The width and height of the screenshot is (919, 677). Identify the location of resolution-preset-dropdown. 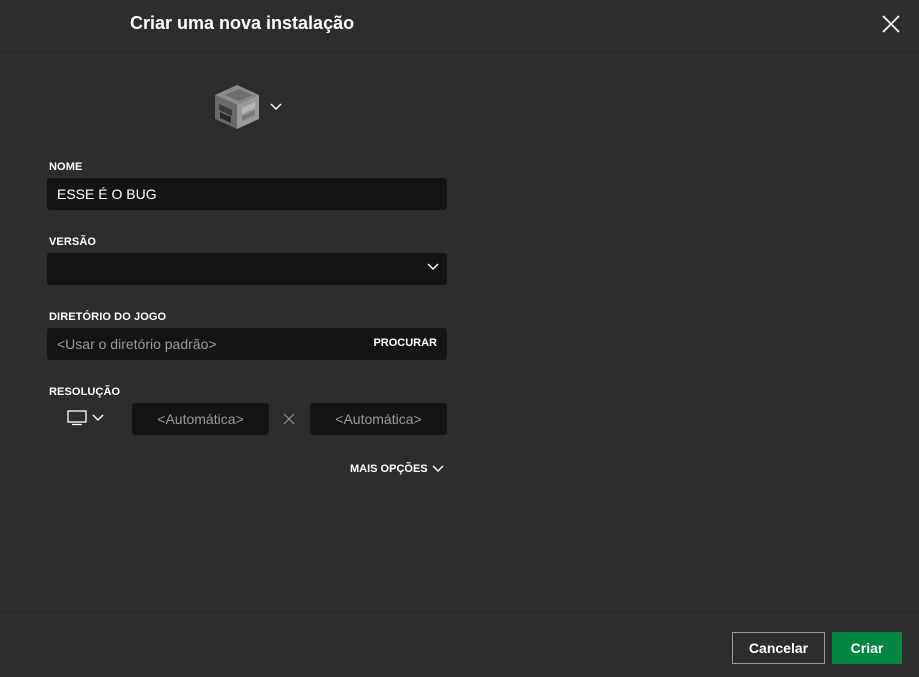
(87, 419).